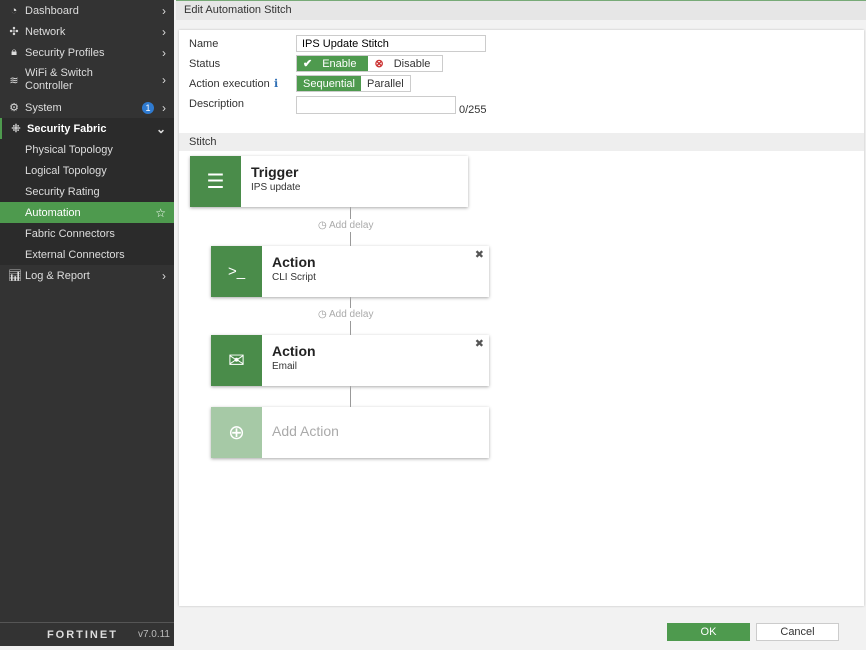  What do you see at coordinates (160, 128) in the screenshot?
I see `chevron-down-icon: ⌄` at bounding box center [160, 128].